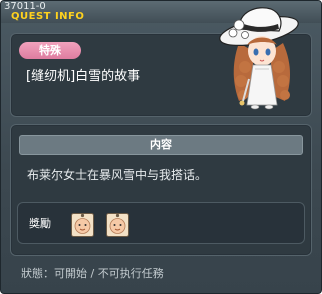  I want to click on content-section-header: 内容, so click(161, 145).